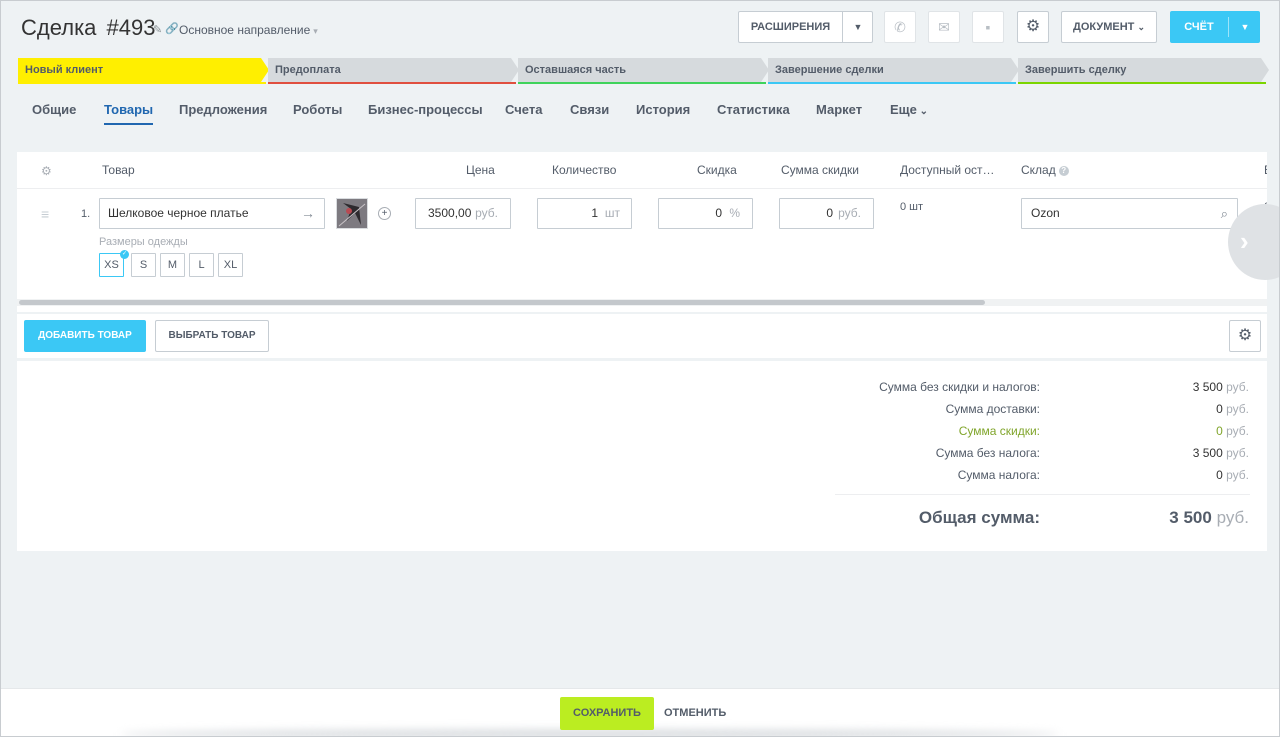  Describe the element at coordinates (992, 409) in the screenshot. I see `total-label: Сумма доставки:` at that location.